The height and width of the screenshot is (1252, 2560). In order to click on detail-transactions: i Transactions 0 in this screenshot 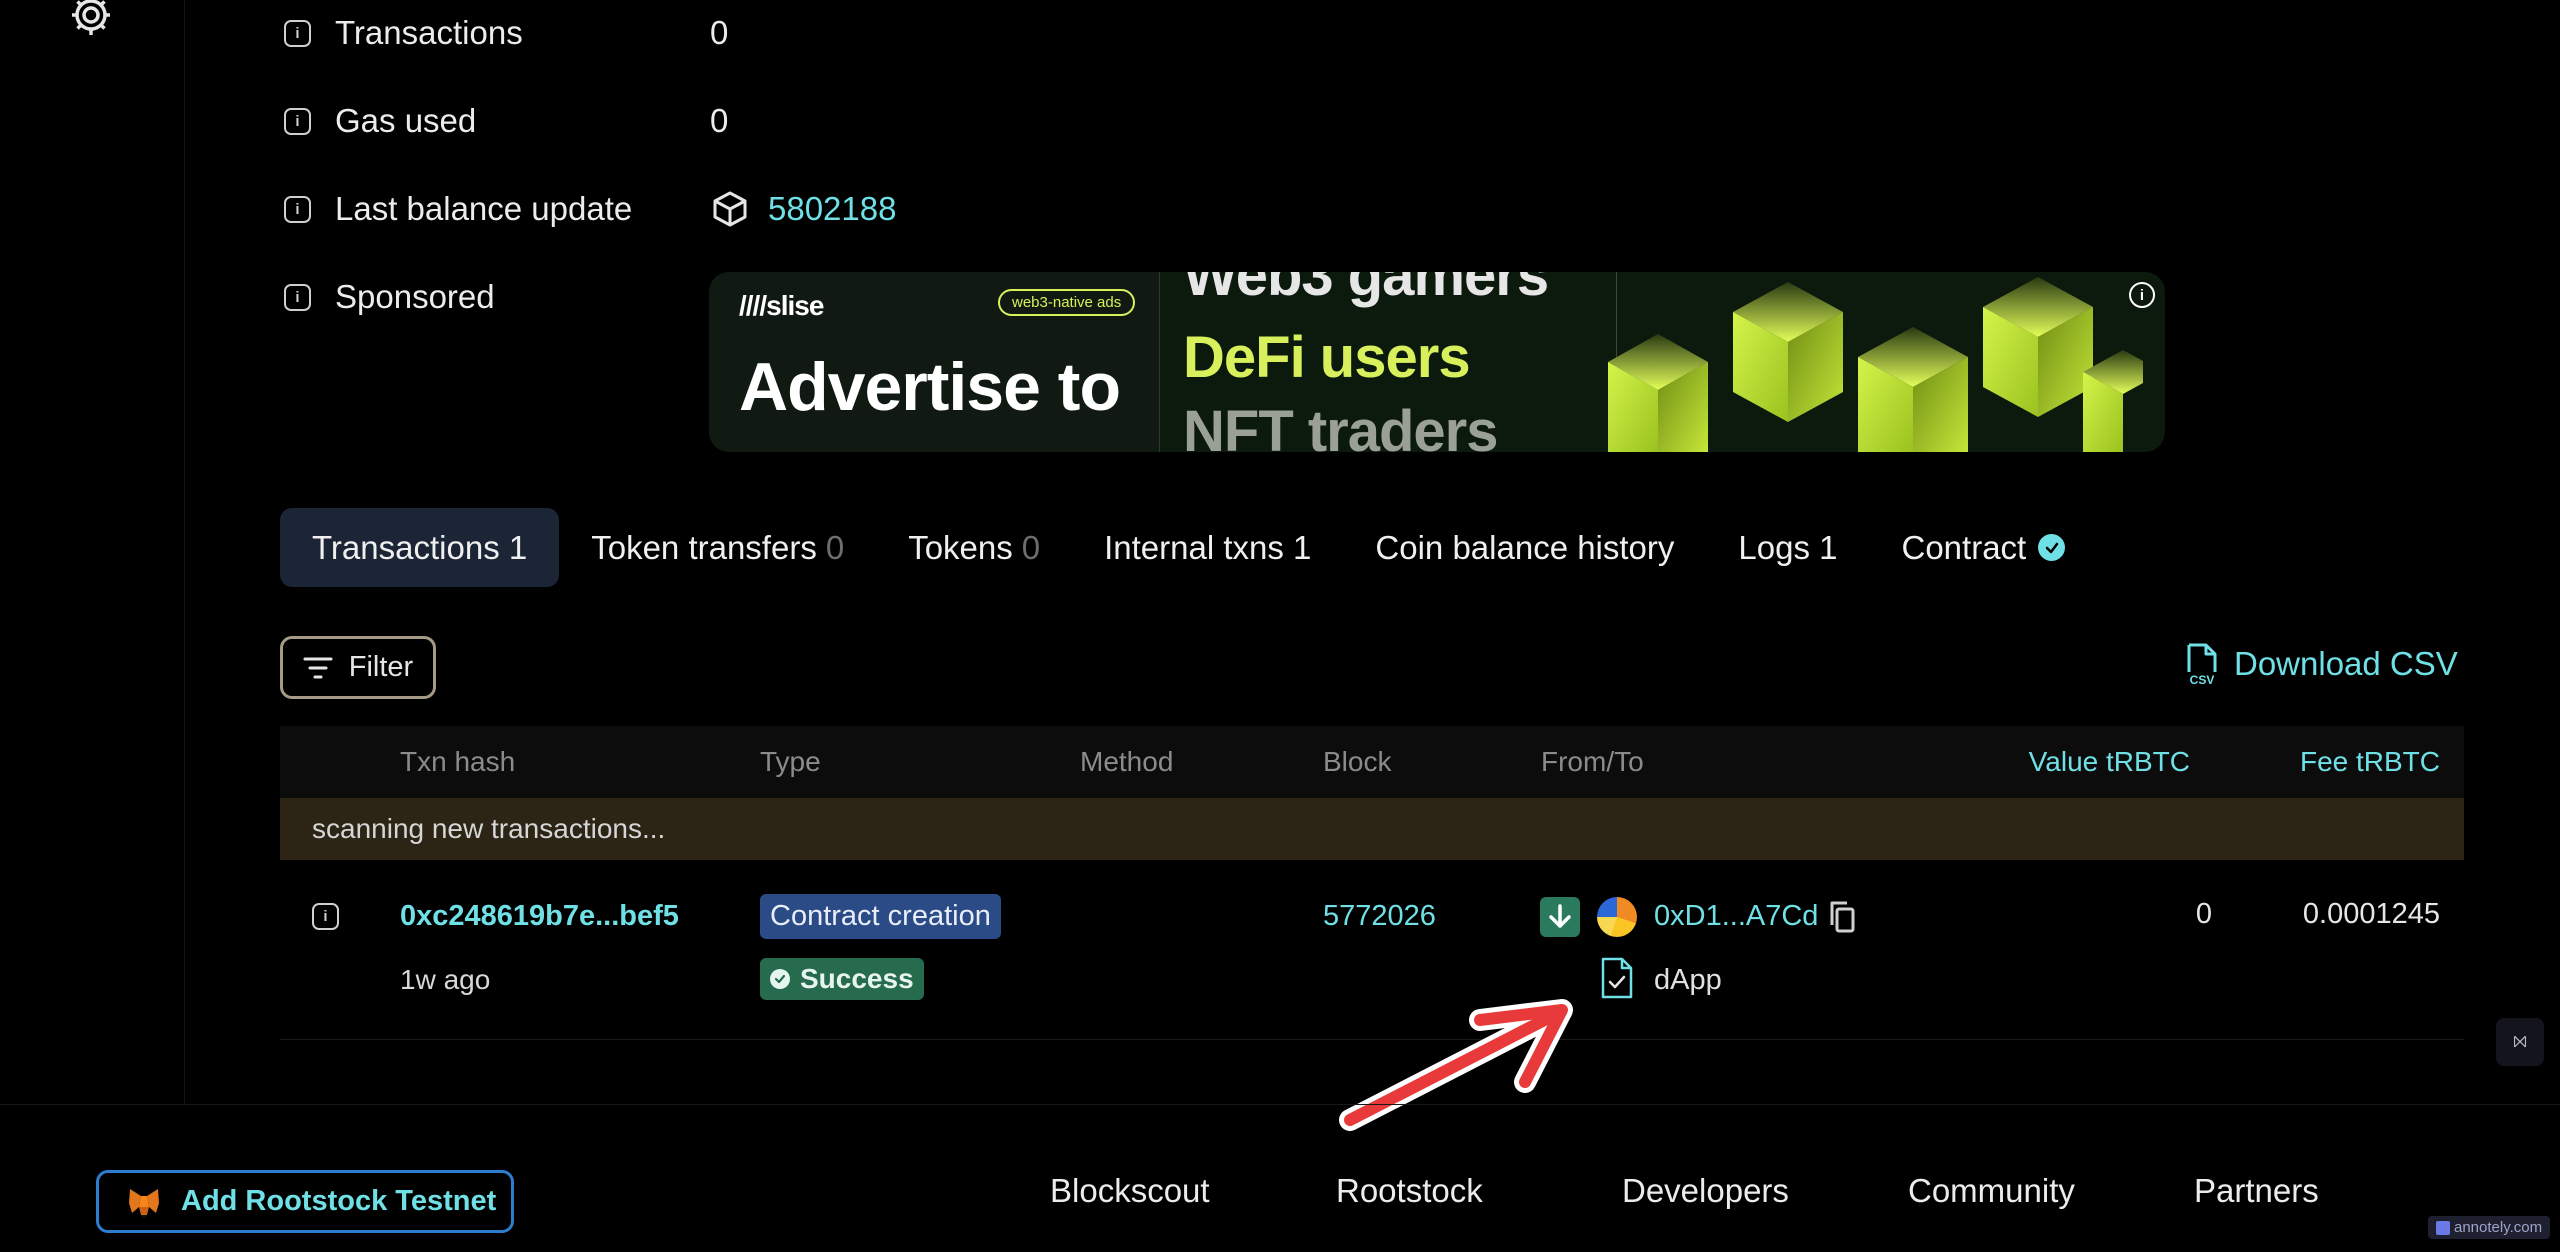, I will do `click(506, 33)`.